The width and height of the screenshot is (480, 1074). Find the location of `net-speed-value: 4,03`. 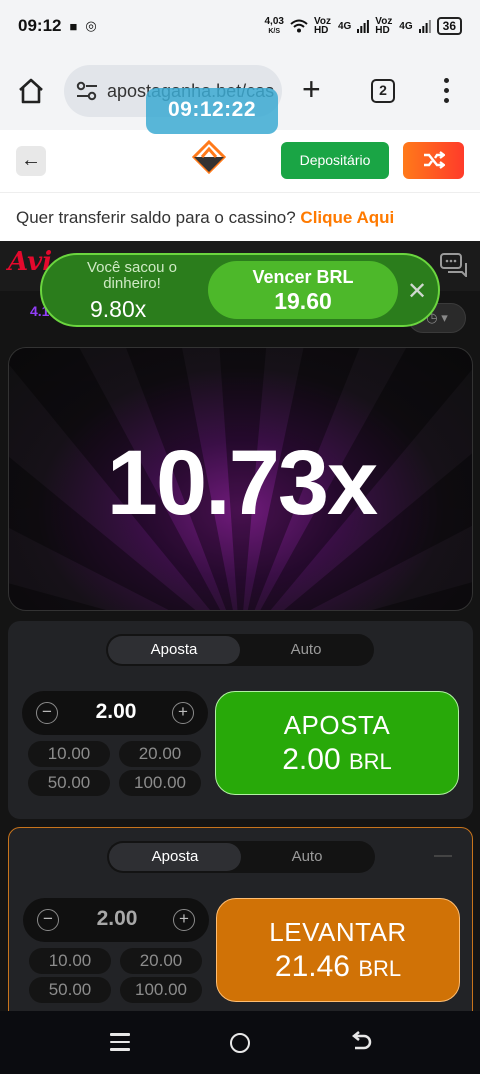

net-speed-value: 4,03 is located at coordinates (274, 21).